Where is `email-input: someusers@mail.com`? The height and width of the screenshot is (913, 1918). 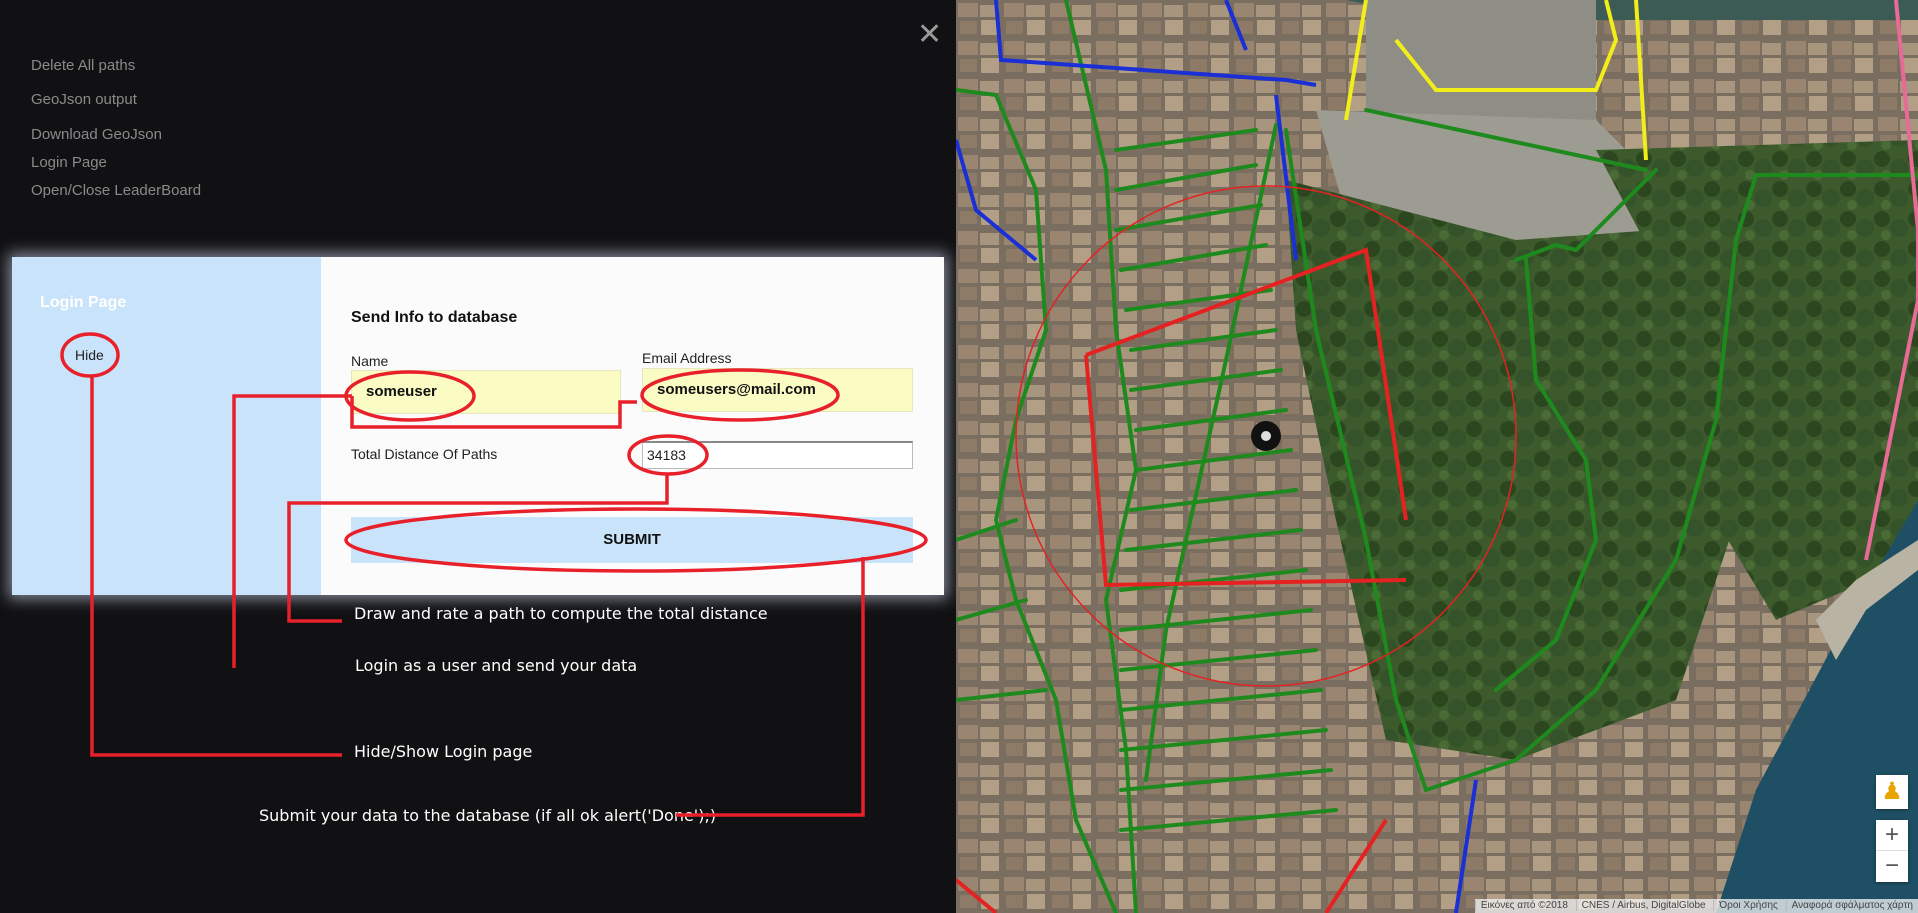
email-input: someusers@mail.com is located at coordinates (777, 390).